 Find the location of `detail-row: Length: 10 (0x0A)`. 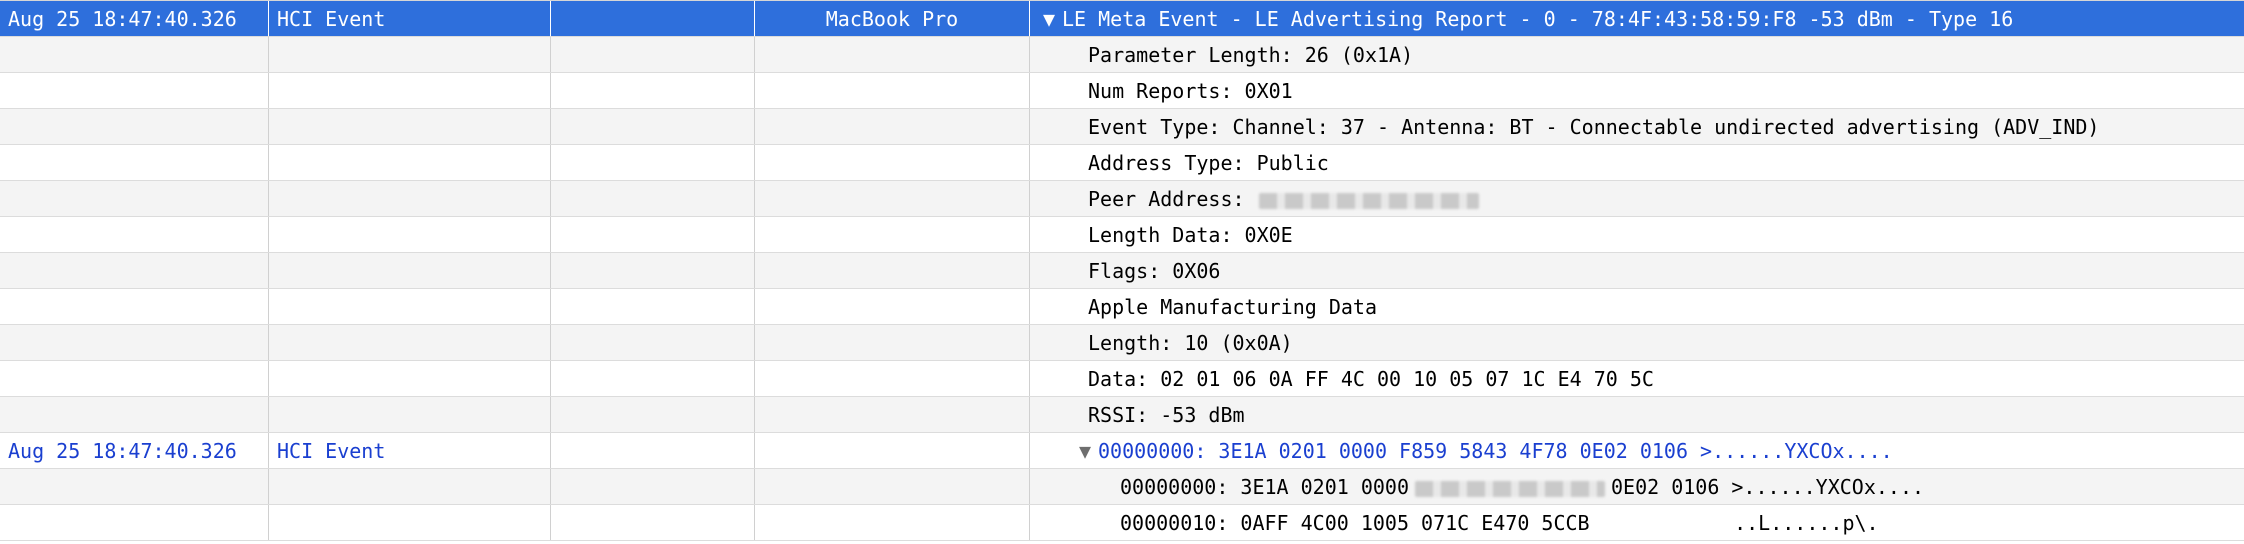

detail-row: Length: 10 (0x0A) is located at coordinates (1122, 343).